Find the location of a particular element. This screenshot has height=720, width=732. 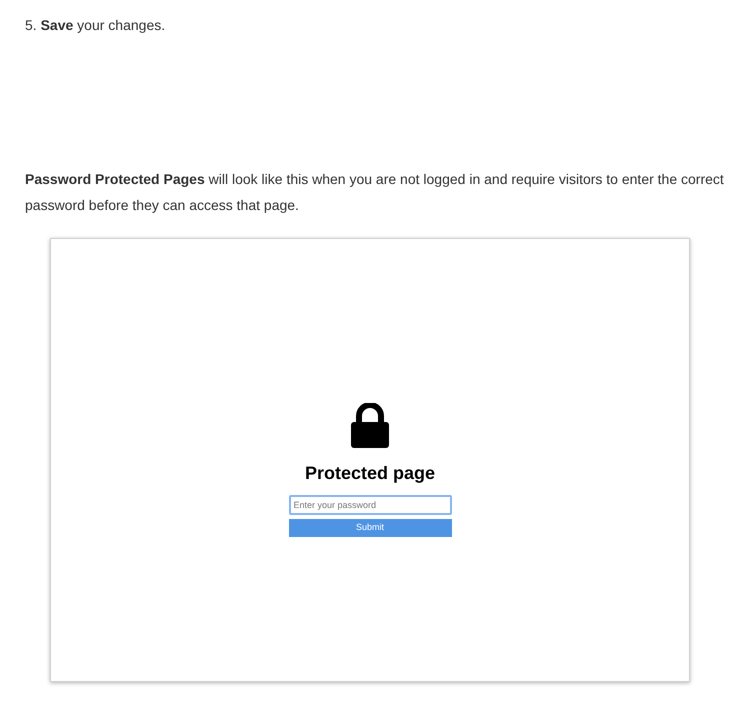

submit-button: Submit is located at coordinates (370, 528).